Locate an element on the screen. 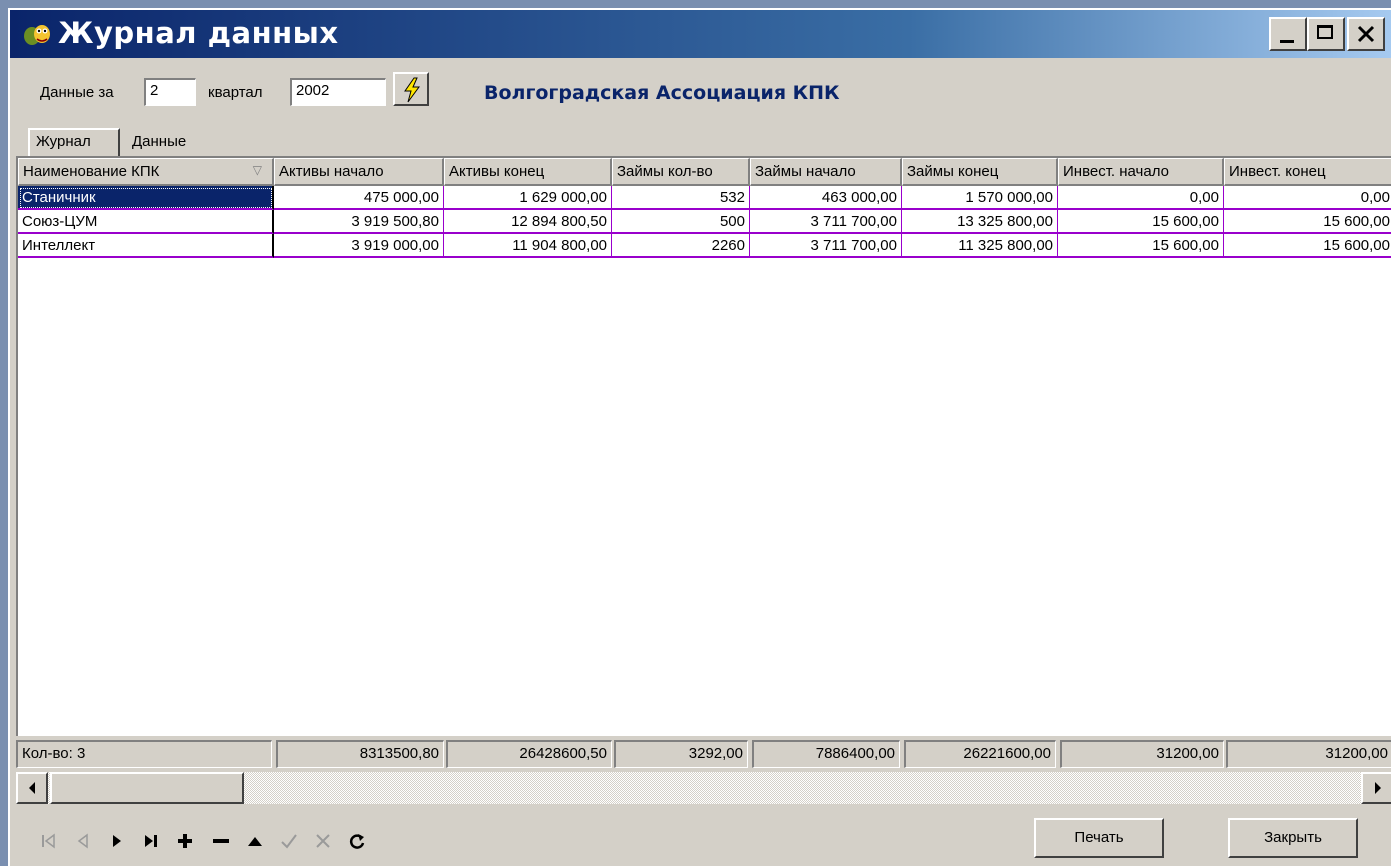 This screenshot has width=1391, height=866. maximize-button is located at coordinates (1326, 34).